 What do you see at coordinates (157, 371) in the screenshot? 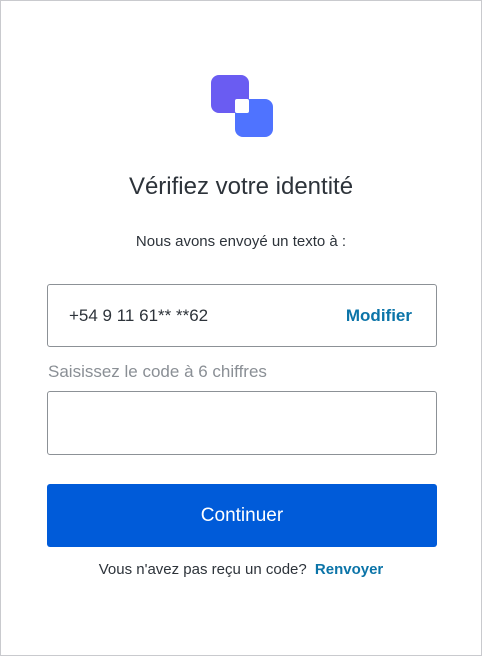
I see `code-field-label: Saisissez le code à 6 chiffres` at bounding box center [157, 371].